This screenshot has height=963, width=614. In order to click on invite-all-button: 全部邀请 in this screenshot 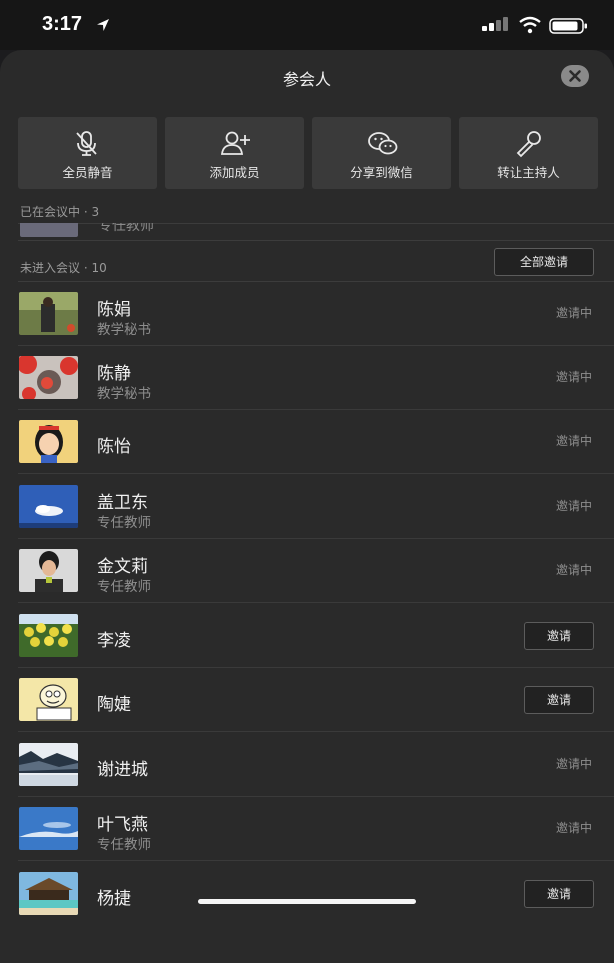, I will do `click(544, 262)`.